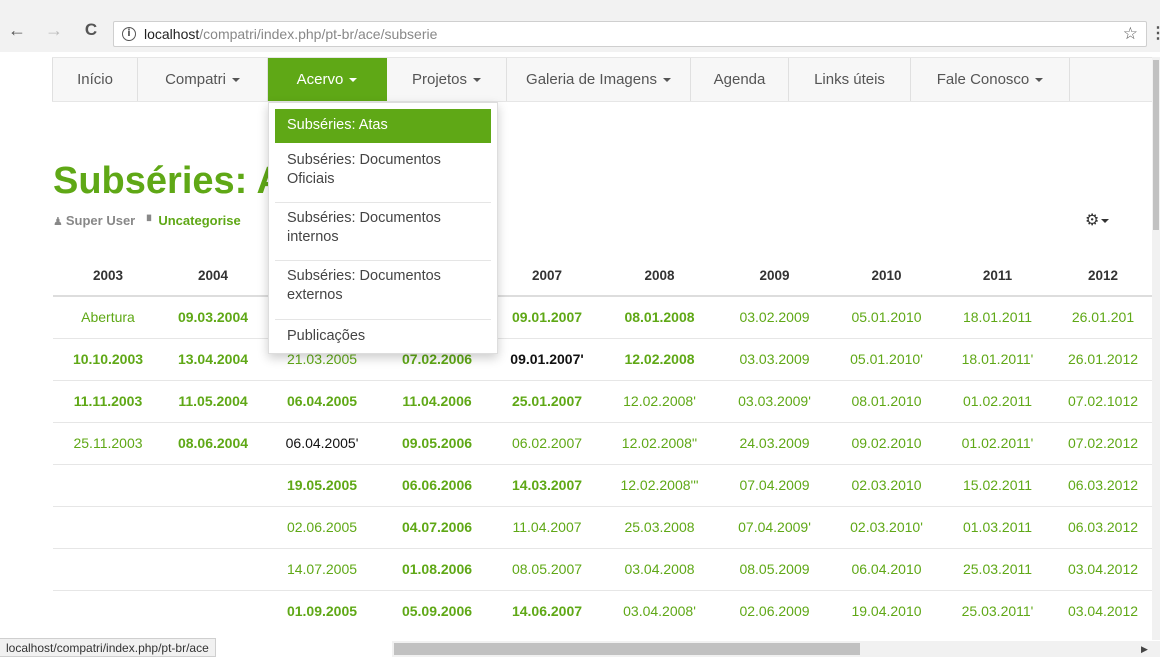 Image resolution: width=1160 pixels, height=657 pixels. What do you see at coordinates (322, 610) in the screenshot?
I see `table-link: 01.09.2005` at bounding box center [322, 610].